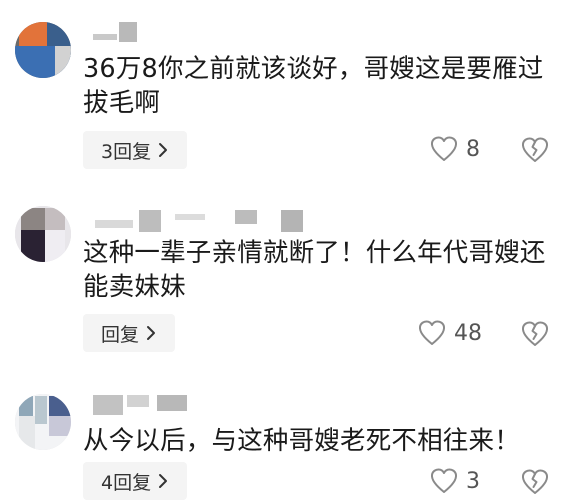 The image size is (583, 500). Describe the element at coordinates (120, 334) in the screenshot. I see `reply-label: 回复` at that location.